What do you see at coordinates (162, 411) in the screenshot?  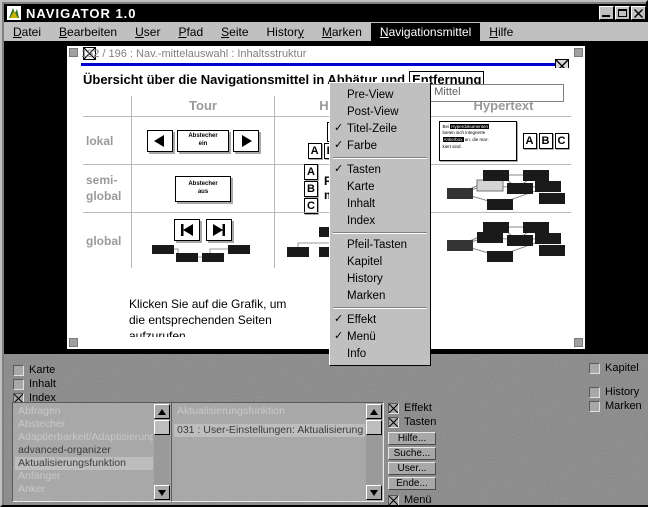 I see `scroll-up-button` at bounding box center [162, 411].